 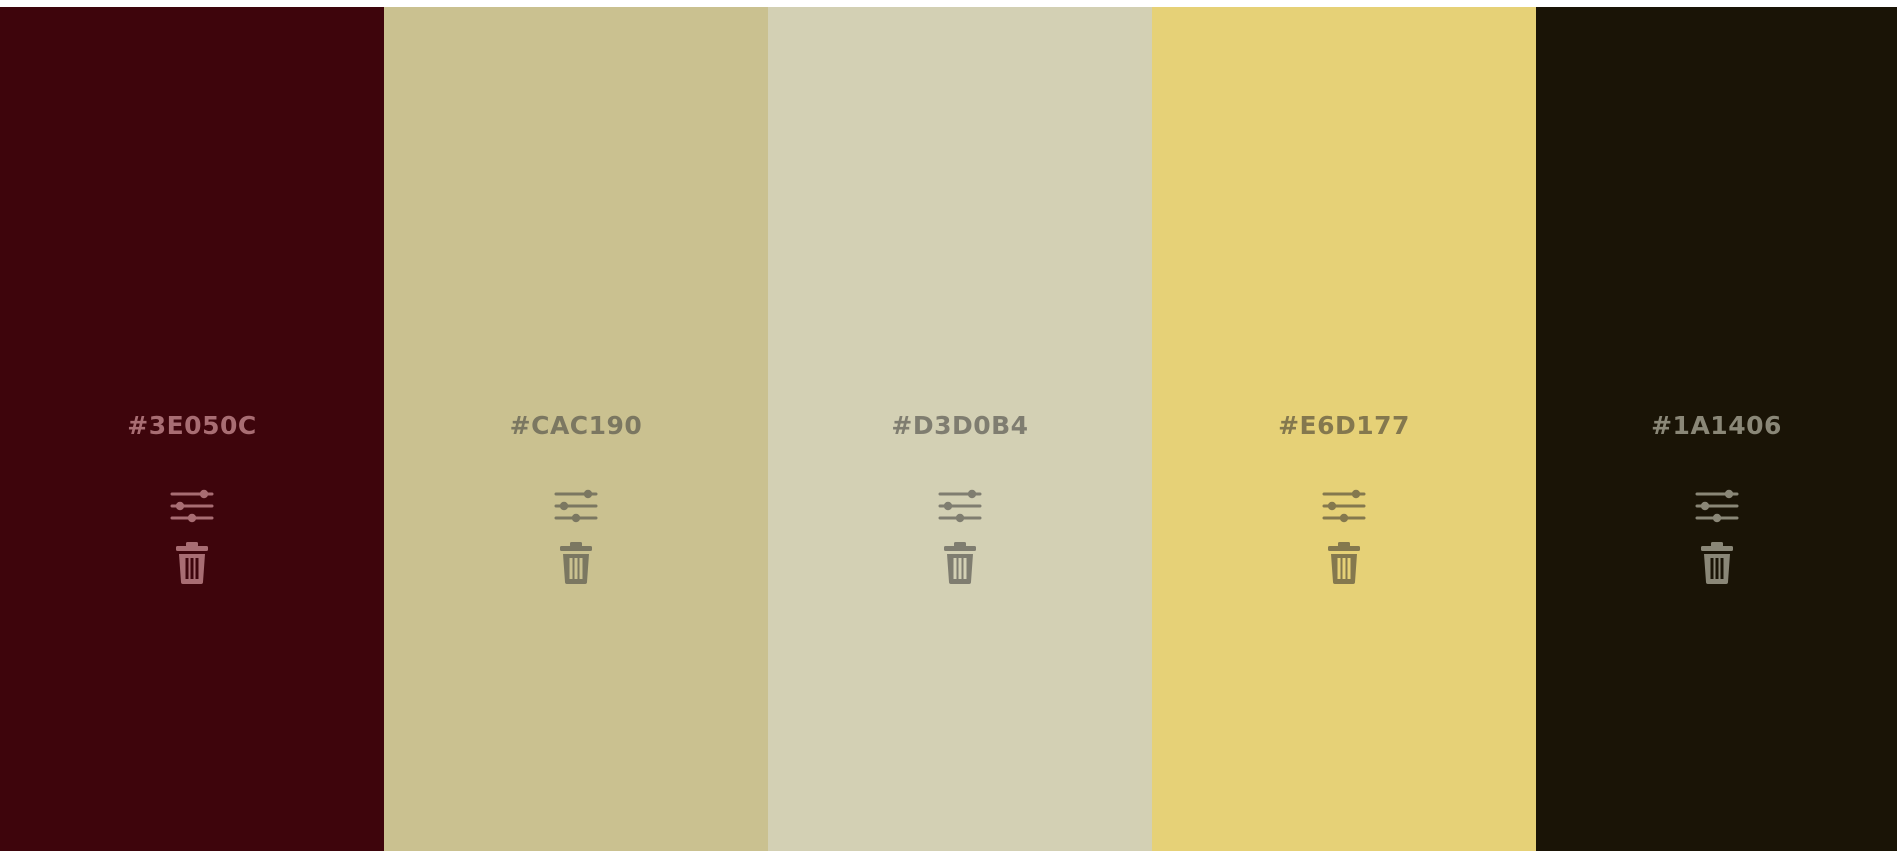 What do you see at coordinates (1716, 426) in the screenshot?
I see `hex-code-label: #1A1406` at bounding box center [1716, 426].